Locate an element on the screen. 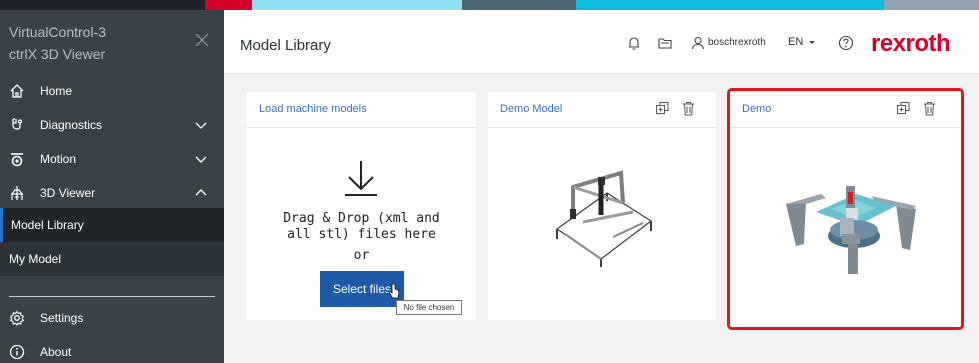 This screenshot has height=363, width=979. bell-icon is located at coordinates (634, 43).